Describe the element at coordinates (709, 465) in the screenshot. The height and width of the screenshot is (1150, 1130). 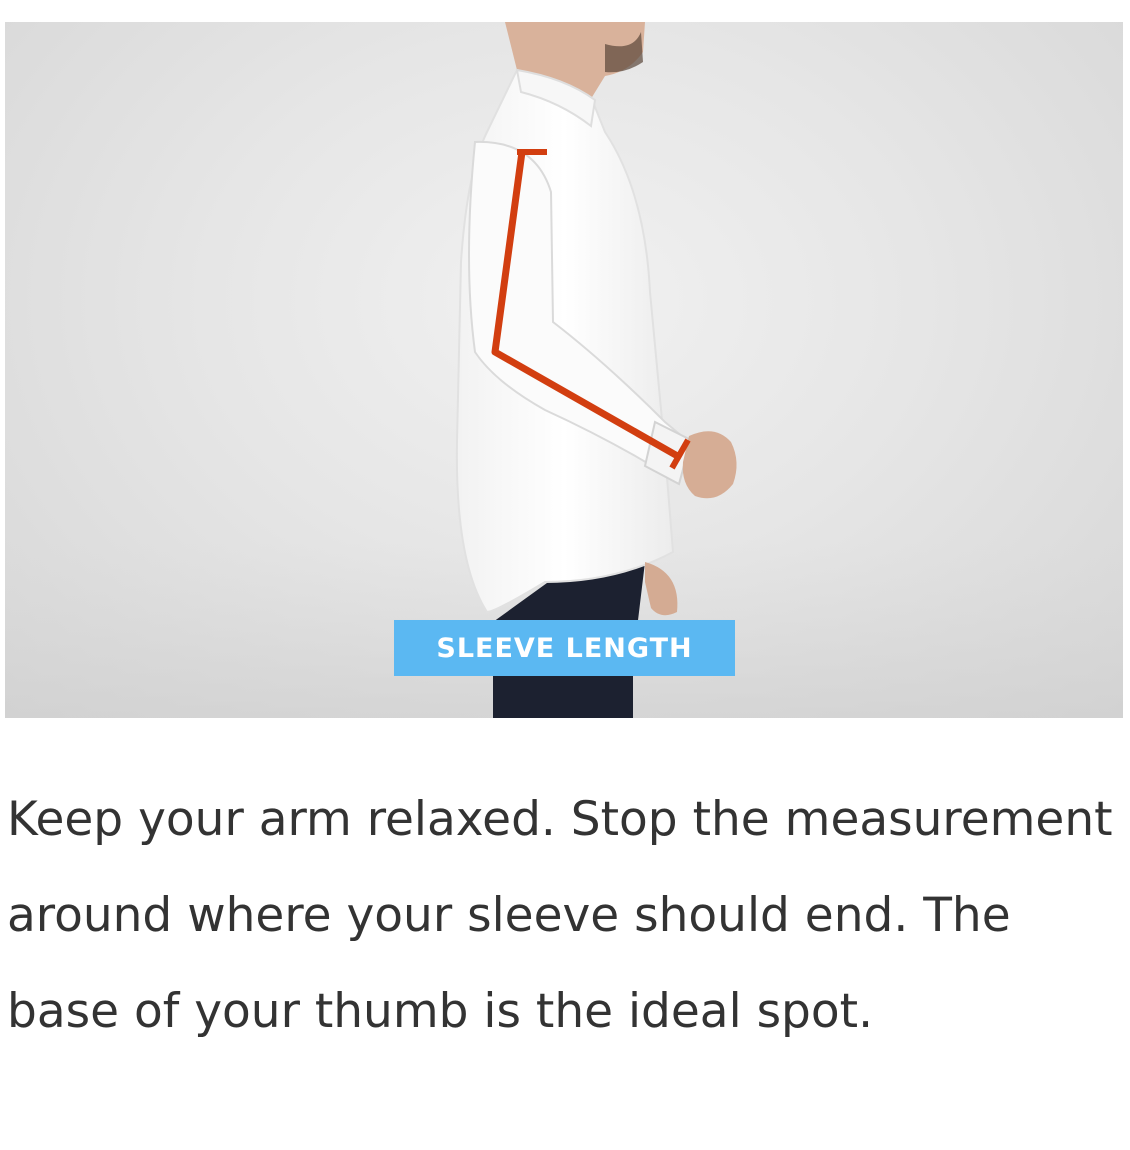
I see `fist` at that location.